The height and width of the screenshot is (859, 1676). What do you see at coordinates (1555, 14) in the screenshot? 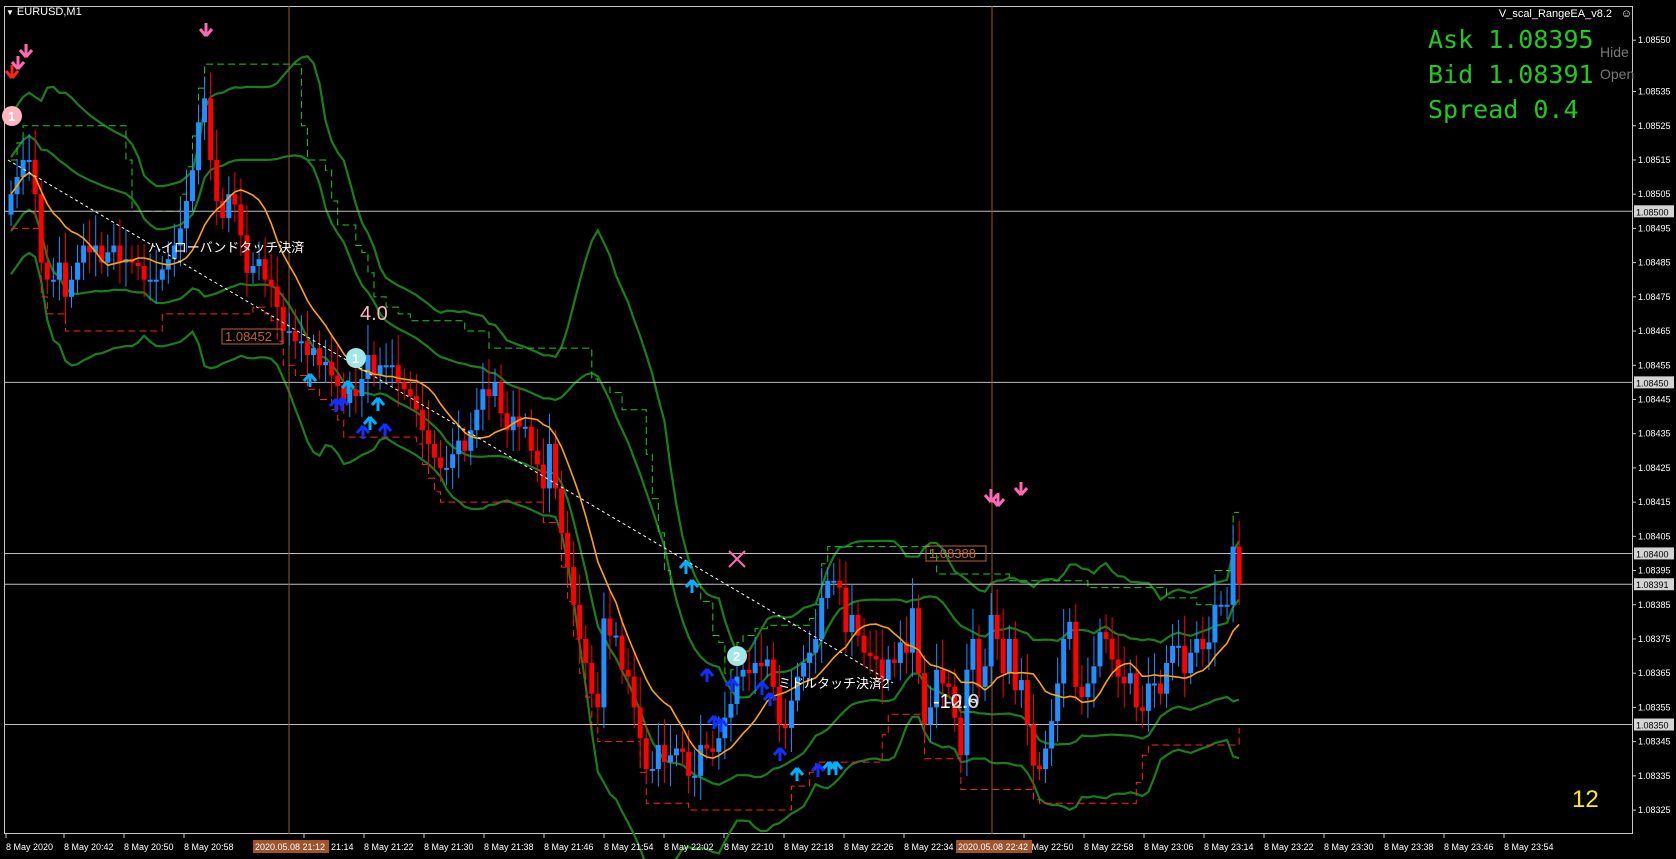
I see `expert-advisor-label: V_scal_RangeEA_v8.2` at bounding box center [1555, 14].